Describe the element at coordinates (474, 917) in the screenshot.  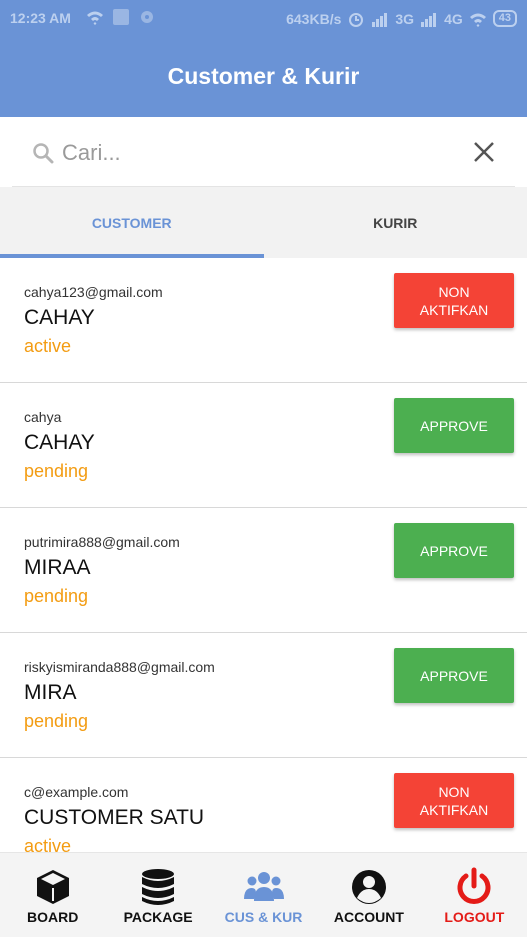
I see `nav-label: LOGOUT` at that location.